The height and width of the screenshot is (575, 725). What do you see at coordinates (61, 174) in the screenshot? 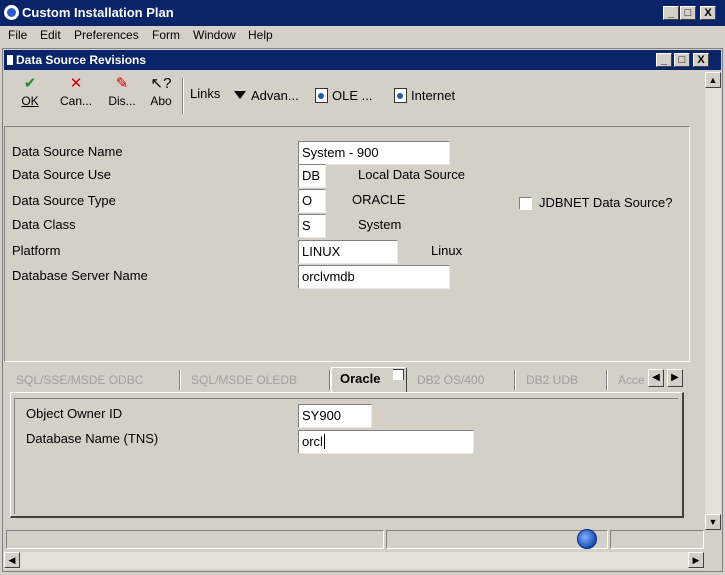
I see `data-source-use-label: Data Source Use` at bounding box center [61, 174].